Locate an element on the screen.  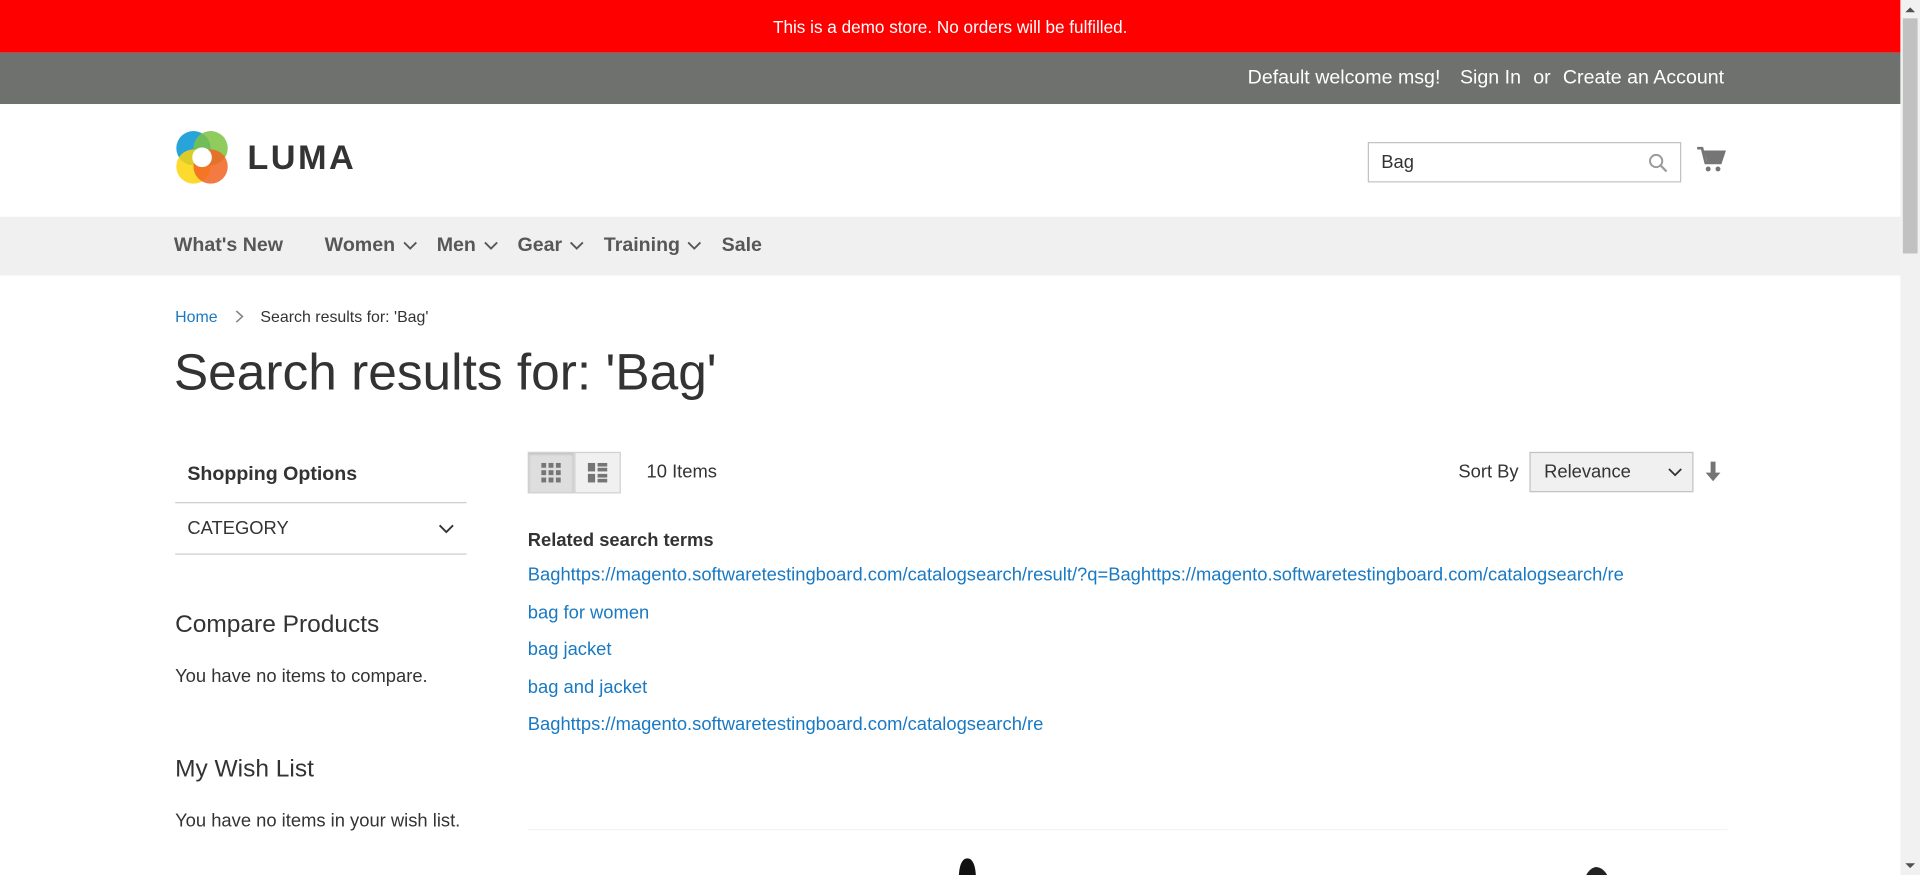
wishlist-title: My Wish List is located at coordinates (244, 769).